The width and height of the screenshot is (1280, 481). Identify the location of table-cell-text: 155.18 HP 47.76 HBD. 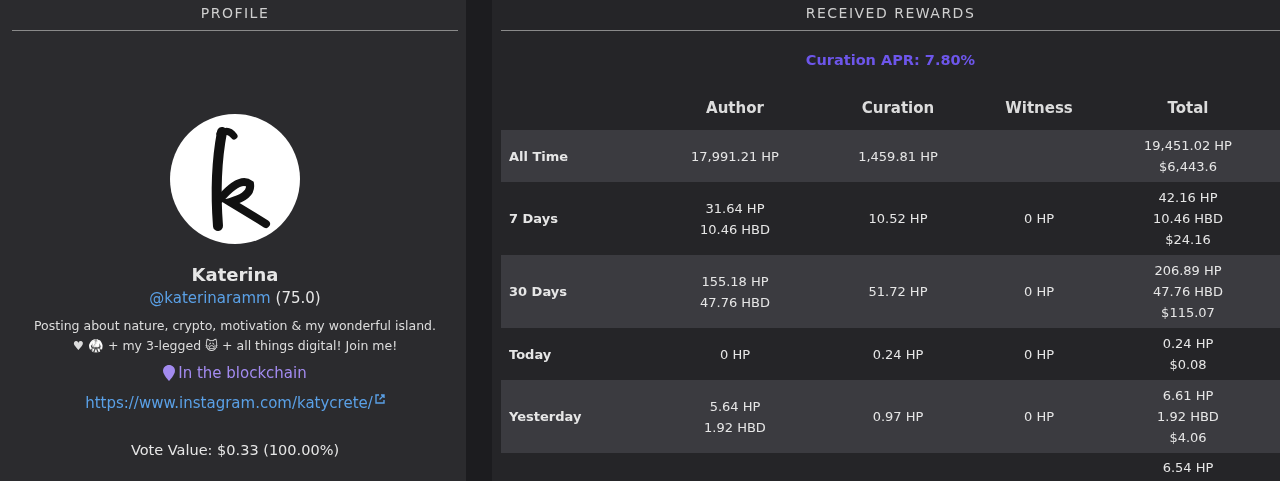
(735, 292).